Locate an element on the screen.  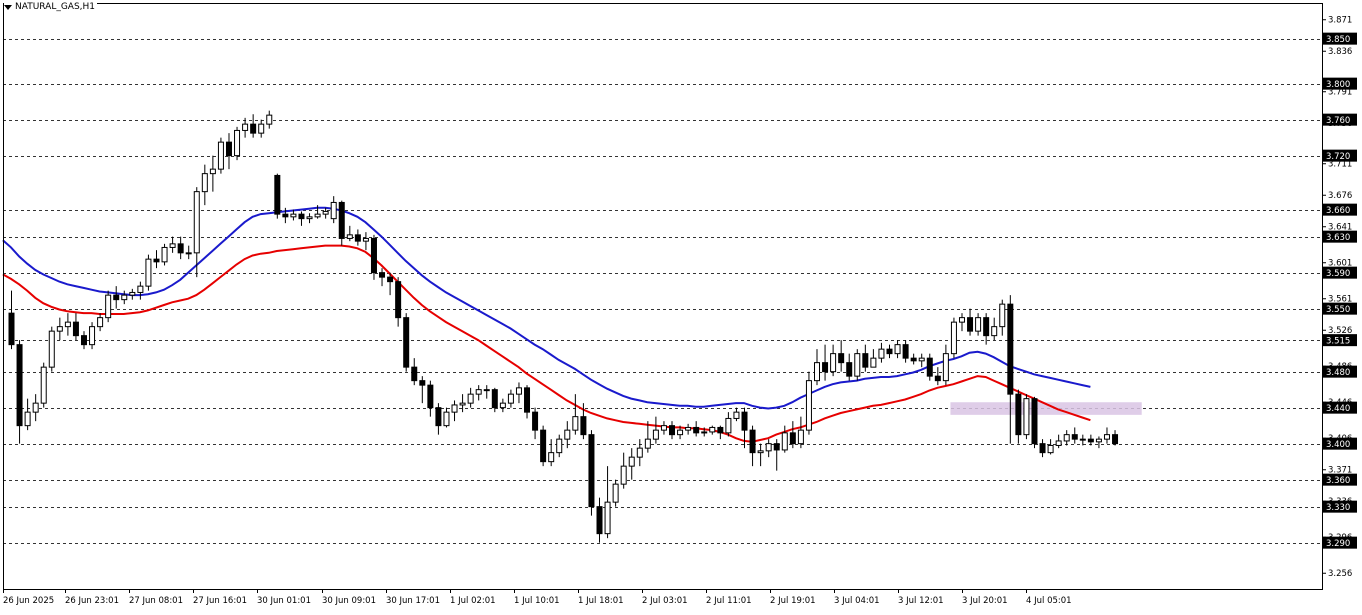
level-price-badge: 3.720 is located at coordinates (1340, 156).